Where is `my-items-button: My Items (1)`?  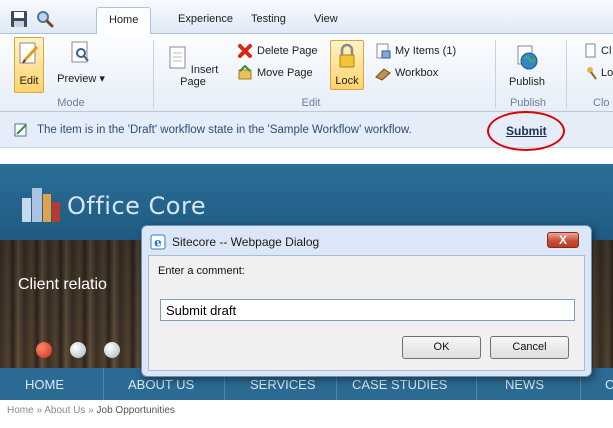
my-items-button: My Items (1) is located at coordinates (415, 51).